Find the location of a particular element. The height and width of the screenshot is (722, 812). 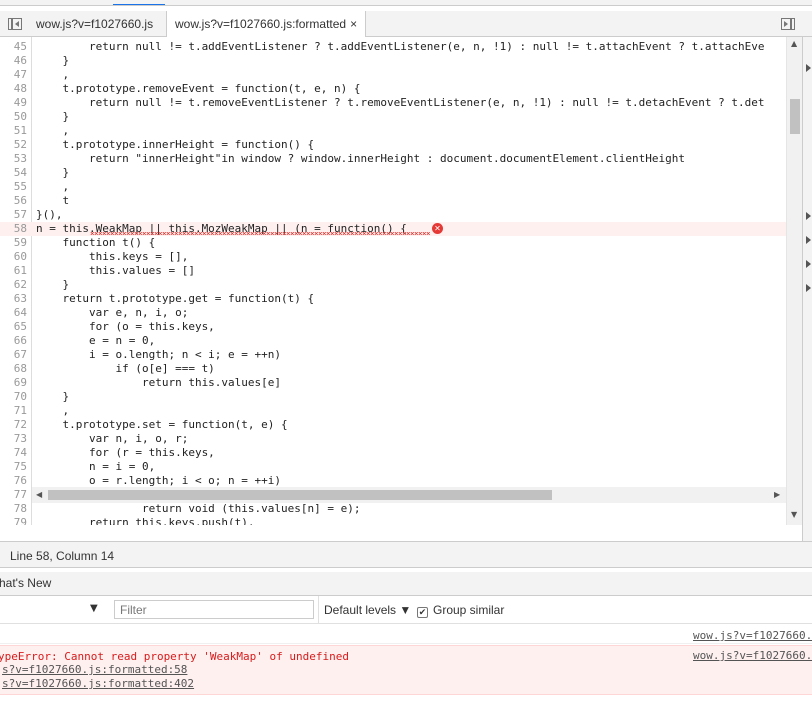

line-number: 58 is located at coordinates (13, 229).